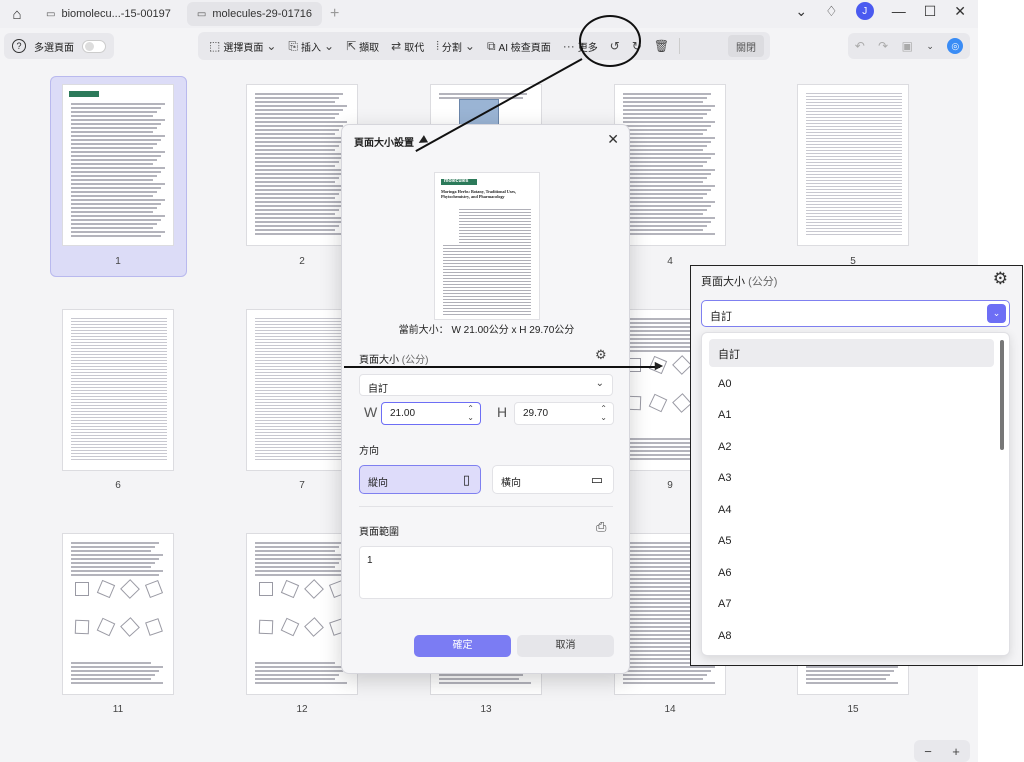 The height and width of the screenshot is (762, 1024). What do you see at coordinates (242, 46) in the screenshot?
I see `select-page-button: ⬚ 選擇頁面 ⌄` at bounding box center [242, 46].